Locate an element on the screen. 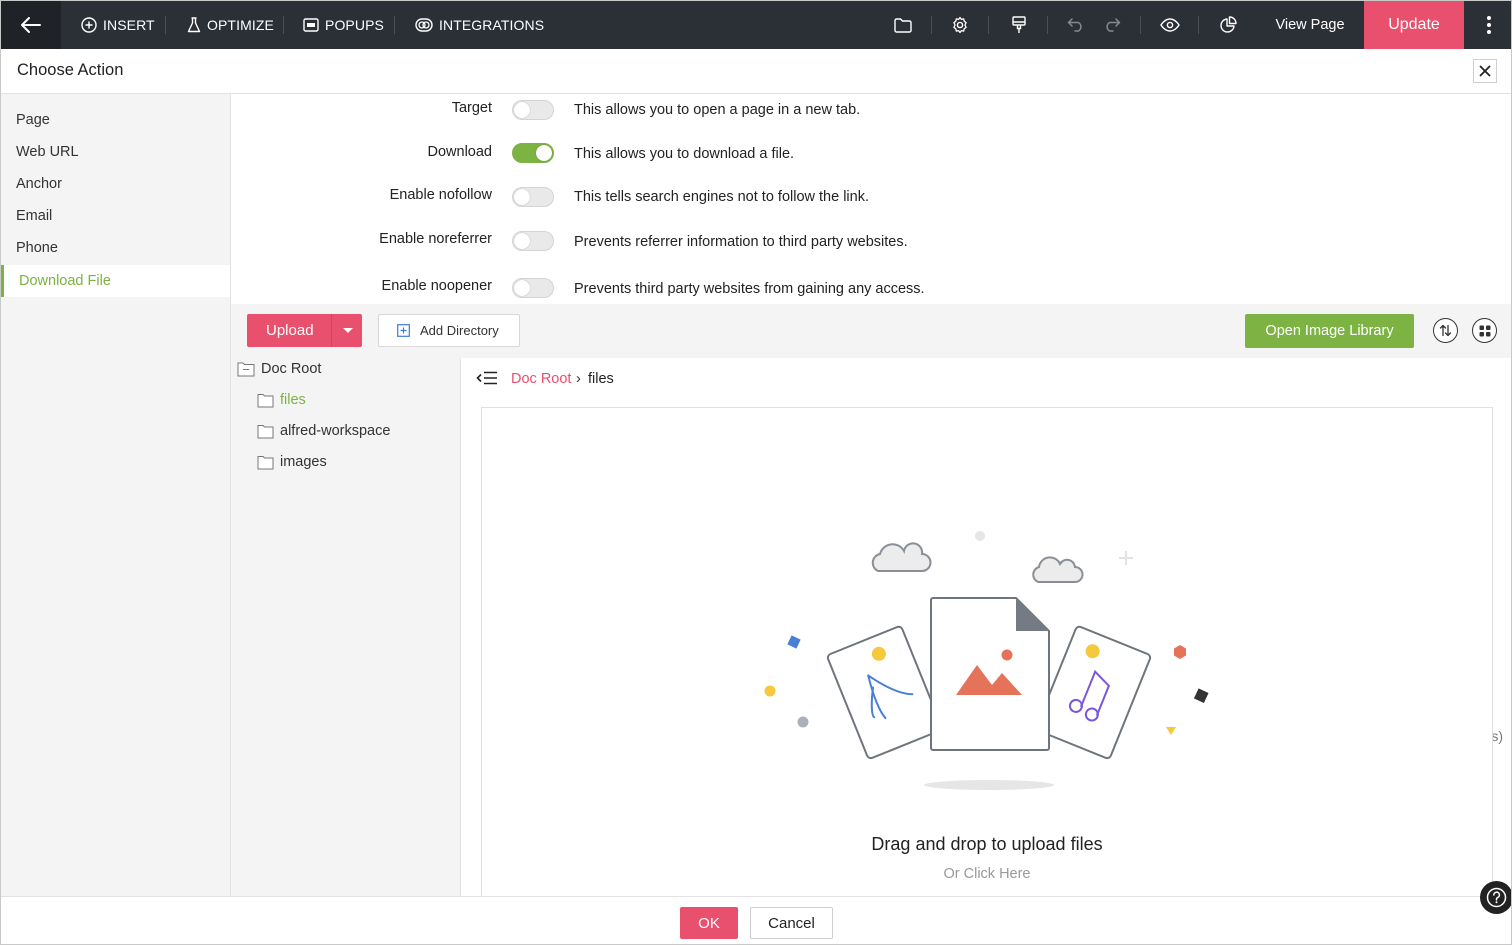 This screenshot has height=945, width=1512. style-button is located at coordinates (1019, 25).